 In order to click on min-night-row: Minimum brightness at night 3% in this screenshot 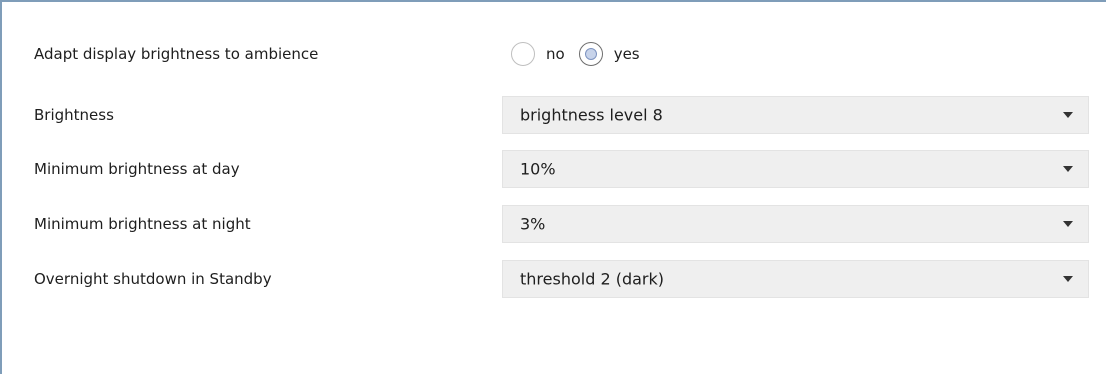, I will do `click(554, 224)`.